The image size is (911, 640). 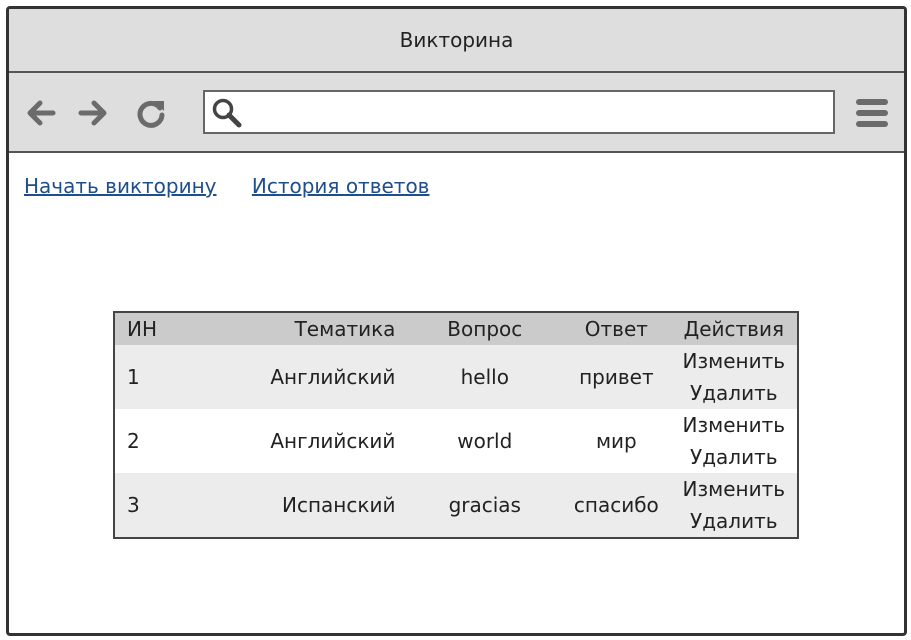 What do you see at coordinates (616, 377) in the screenshot?
I see `cell-answer: привет` at bounding box center [616, 377].